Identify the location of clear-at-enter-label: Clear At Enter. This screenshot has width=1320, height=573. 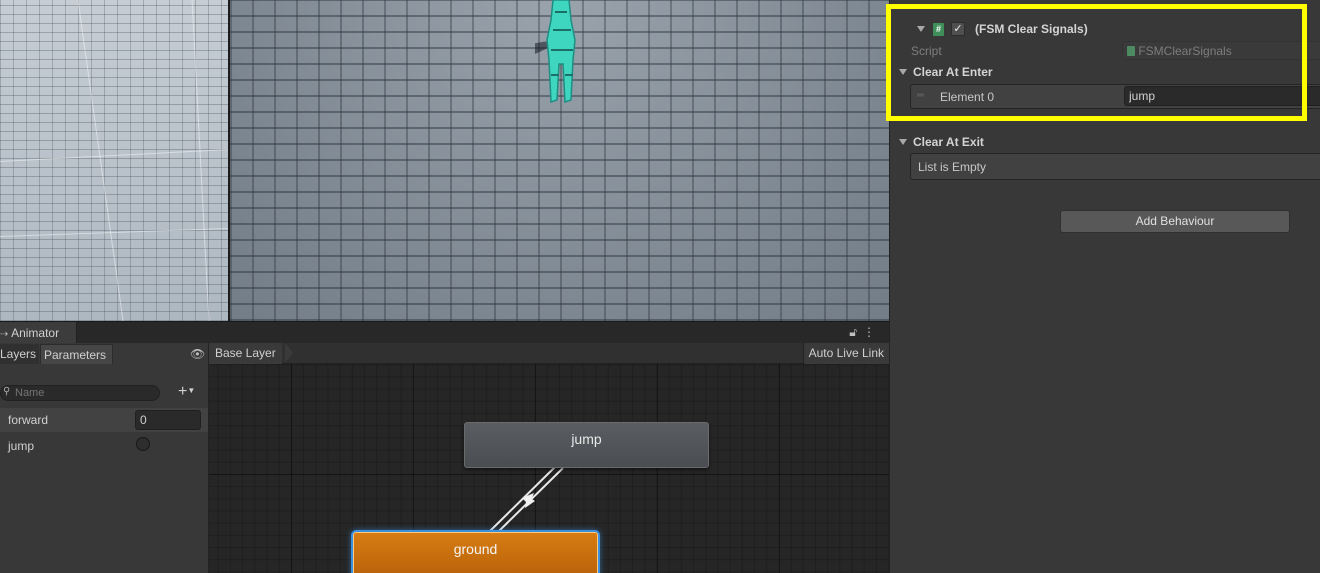
(953, 72).